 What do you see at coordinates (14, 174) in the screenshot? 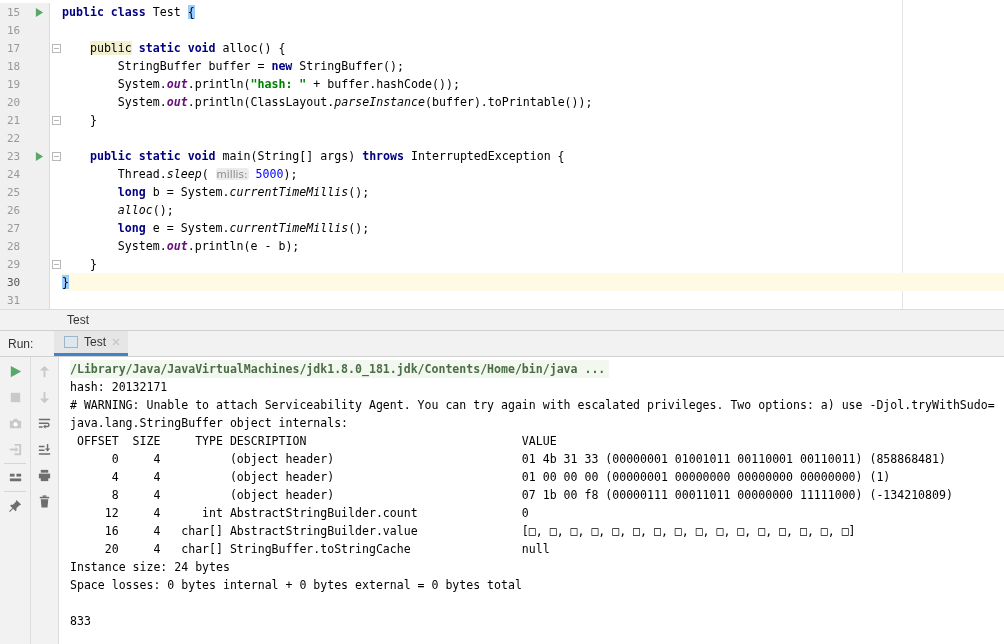
I see `line-number: 24` at bounding box center [14, 174].